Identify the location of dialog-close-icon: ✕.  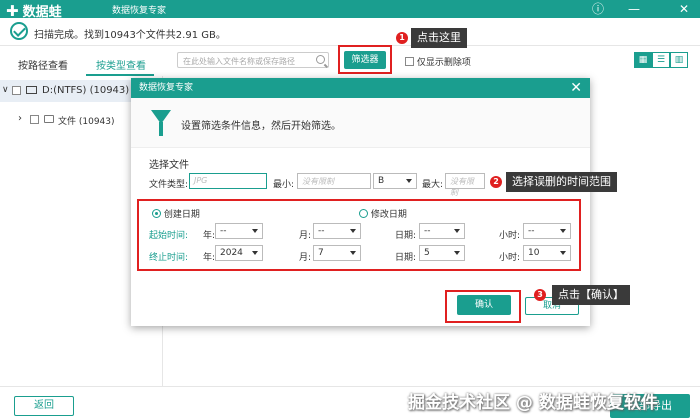
(576, 88).